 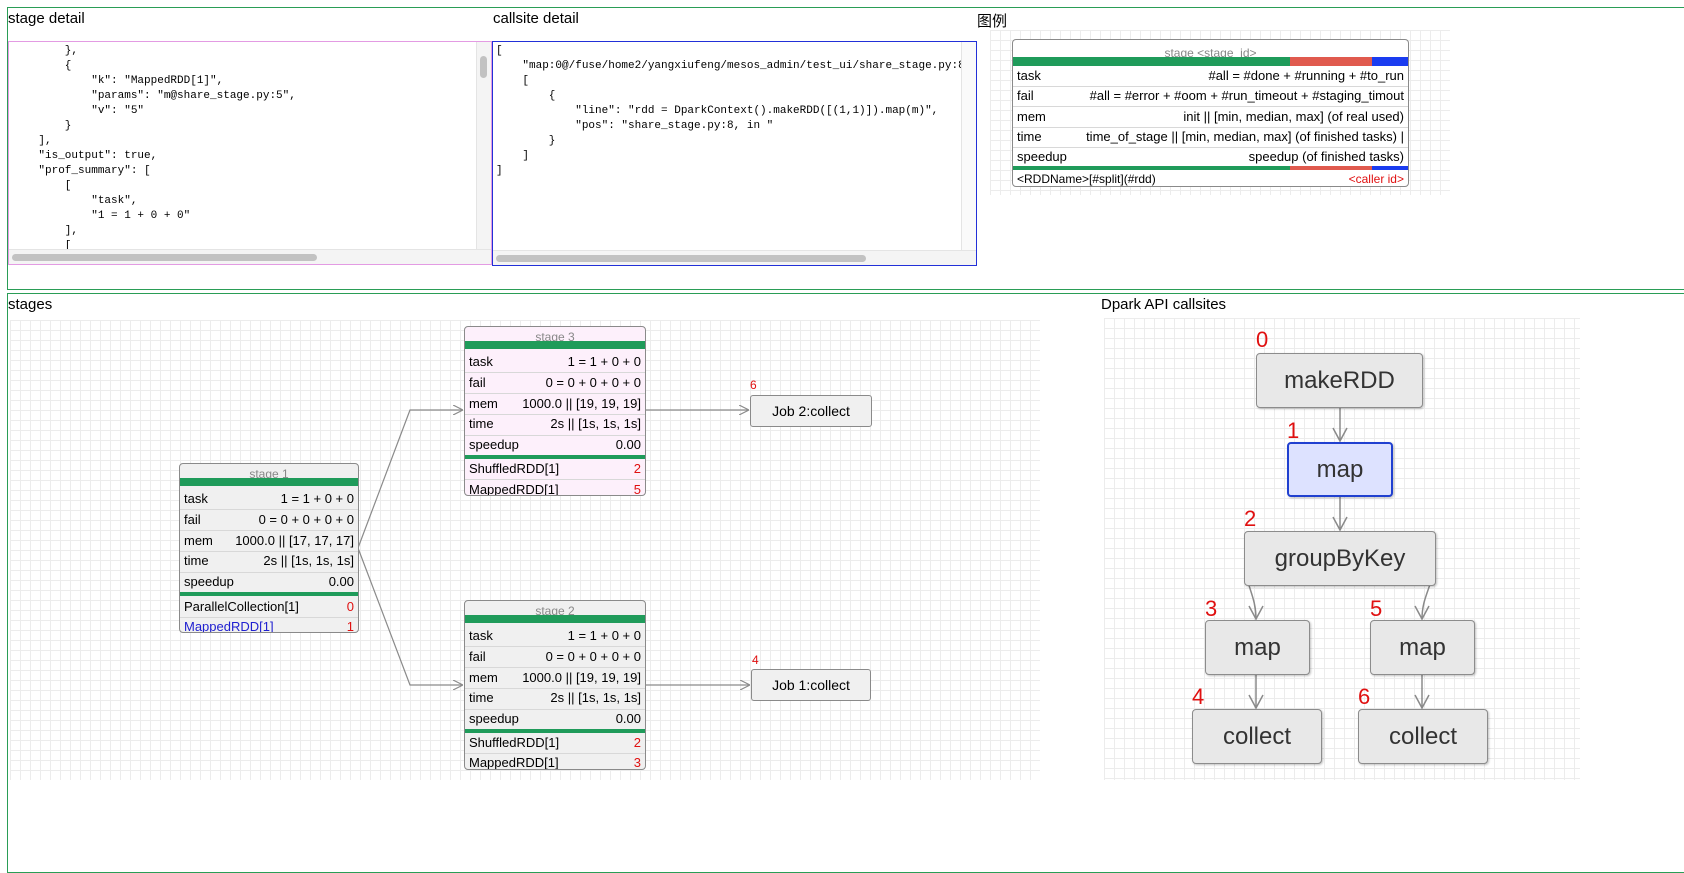 What do you see at coordinates (536, 18) in the screenshot?
I see `callsite-detail-title: callsite detail` at bounding box center [536, 18].